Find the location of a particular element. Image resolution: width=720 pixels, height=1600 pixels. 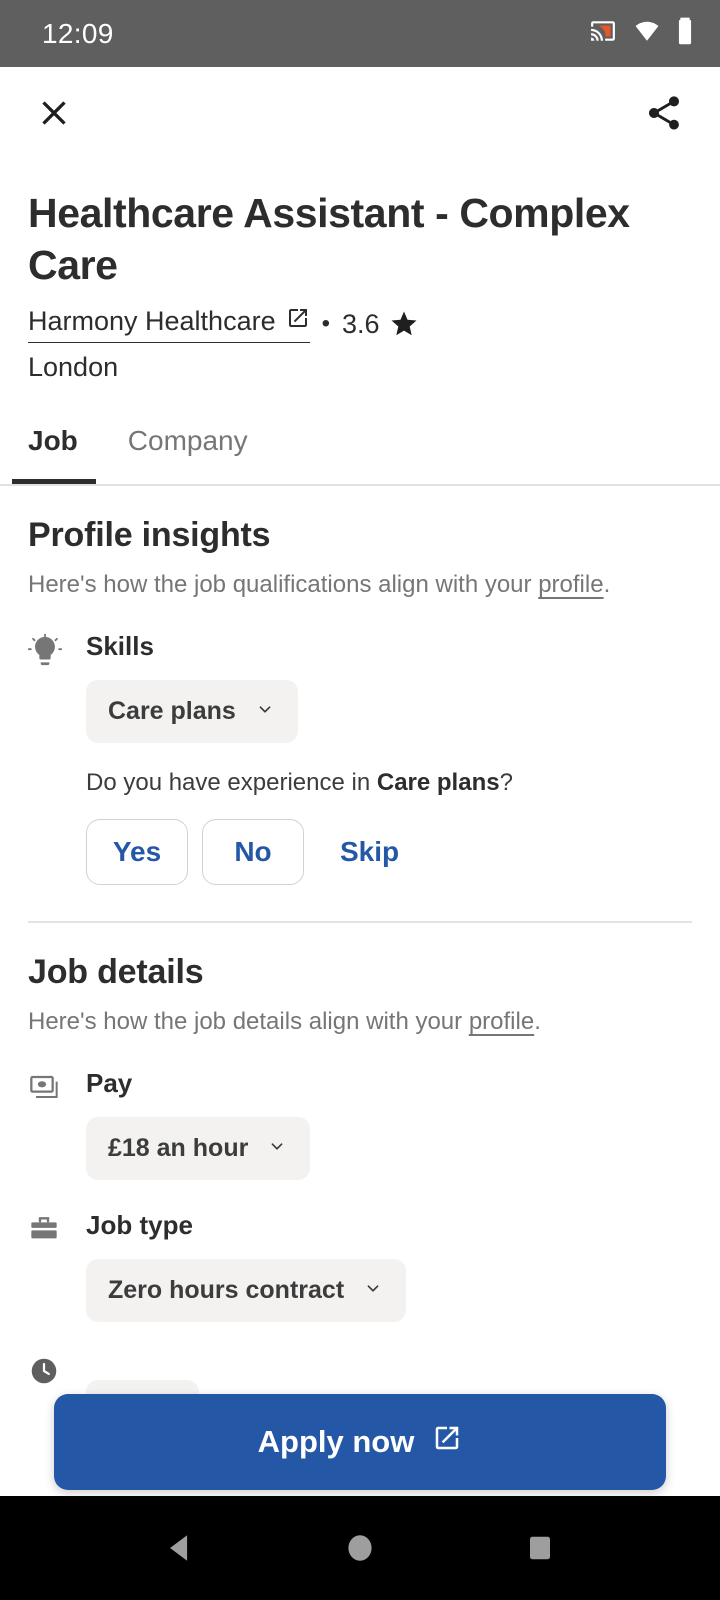

skill-chip-care-plans: Care plans is located at coordinates (192, 712).